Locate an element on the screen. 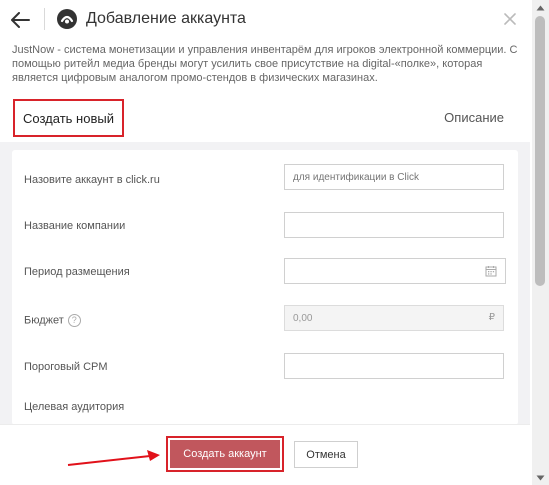 This screenshot has width=549, height=485. header-divider is located at coordinates (44, 19).